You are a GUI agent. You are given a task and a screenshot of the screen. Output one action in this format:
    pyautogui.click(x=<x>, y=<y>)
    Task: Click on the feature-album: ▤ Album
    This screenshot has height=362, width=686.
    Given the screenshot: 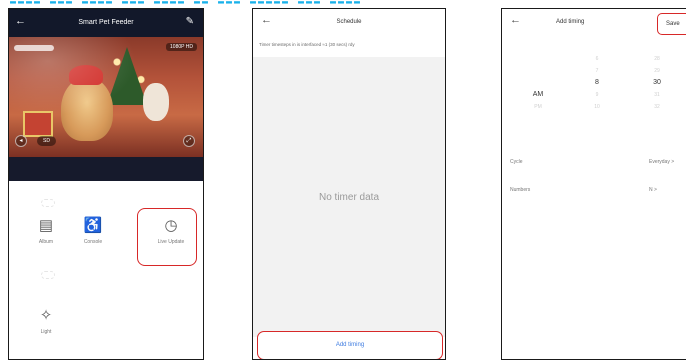 What is the action you would take?
    pyautogui.click(x=46, y=231)
    